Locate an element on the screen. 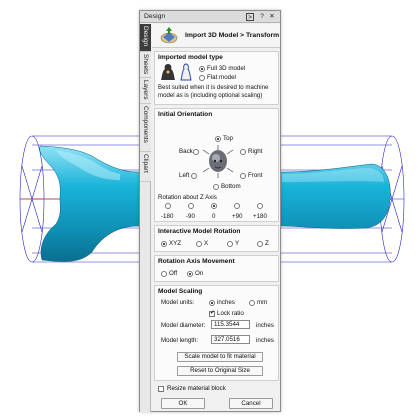 The width and height of the screenshot is (420, 420). radio-axis-off is located at coordinates (164, 274).